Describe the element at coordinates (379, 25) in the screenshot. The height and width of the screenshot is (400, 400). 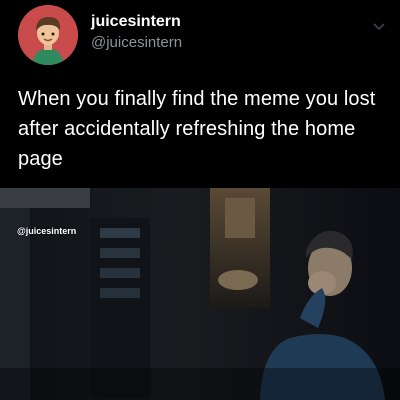
I see `chevron-down-icon` at that location.